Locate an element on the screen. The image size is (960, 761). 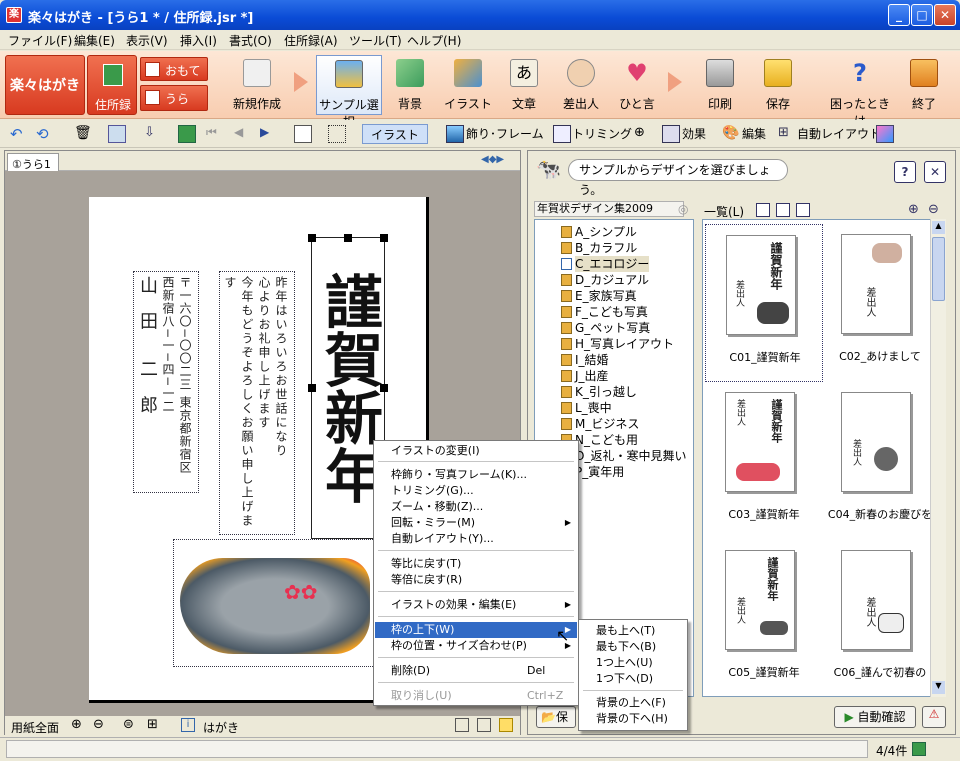
zoom-plus-icon: ⊕ is located at coordinates (643, 134).